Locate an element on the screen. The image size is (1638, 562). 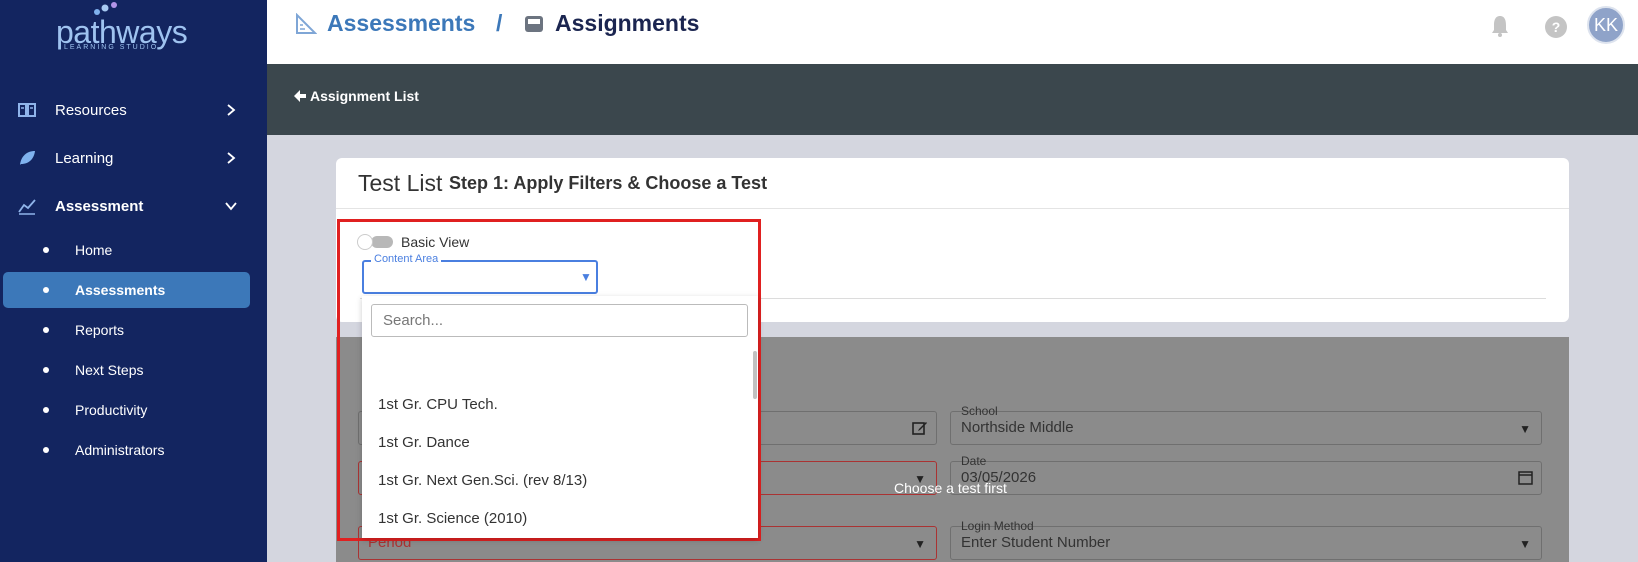
date-field is located at coordinates (1246, 478).